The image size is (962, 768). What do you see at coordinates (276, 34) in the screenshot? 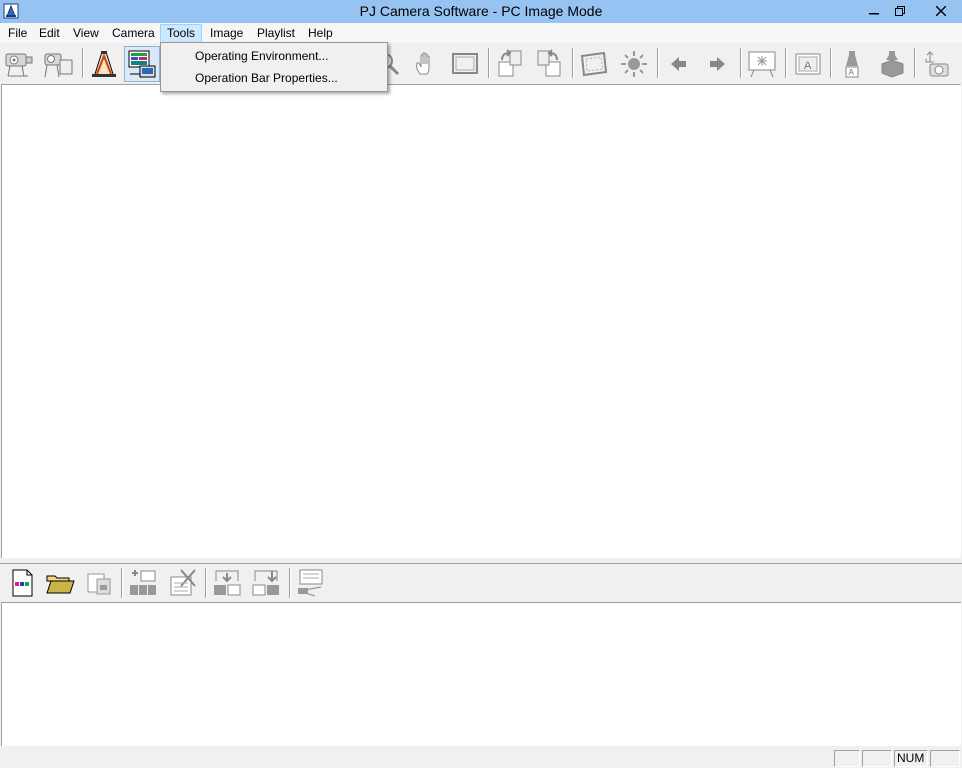
I see `menu-playlist: Playlist` at bounding box center [276, 34].